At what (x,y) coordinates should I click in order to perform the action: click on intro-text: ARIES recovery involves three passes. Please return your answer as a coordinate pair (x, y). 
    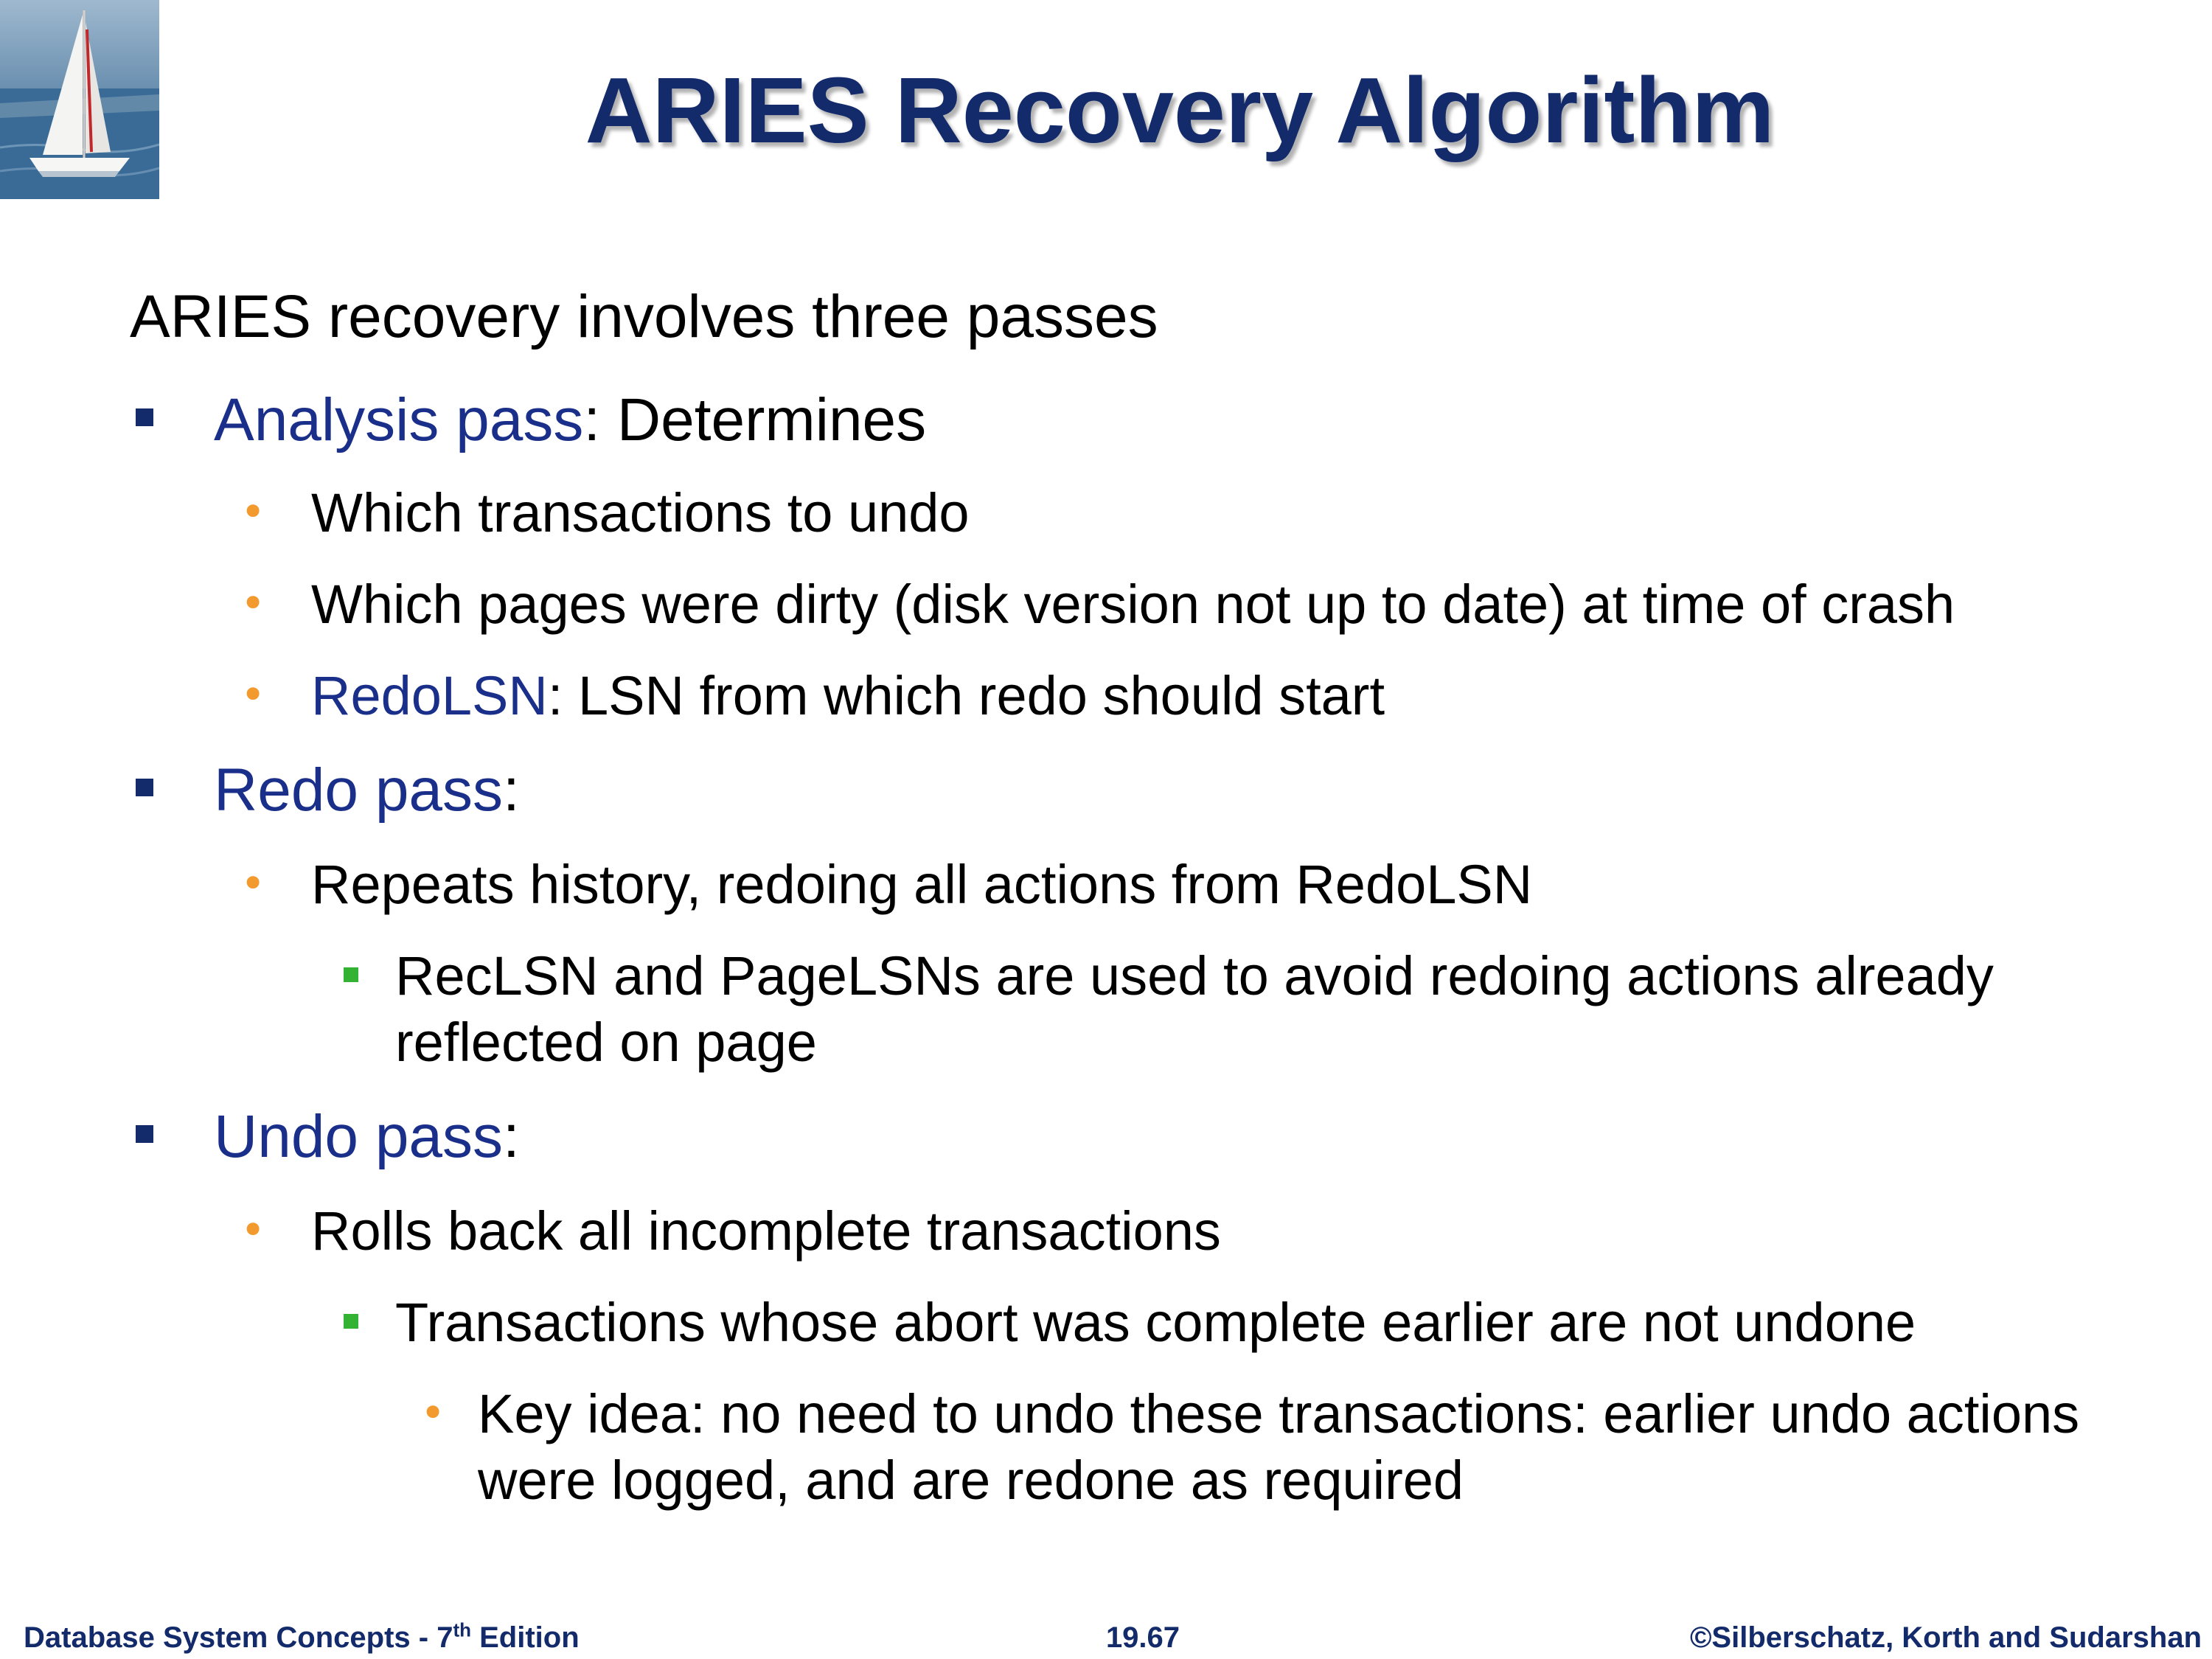
    Looking at the image, I should click on (644, 316).